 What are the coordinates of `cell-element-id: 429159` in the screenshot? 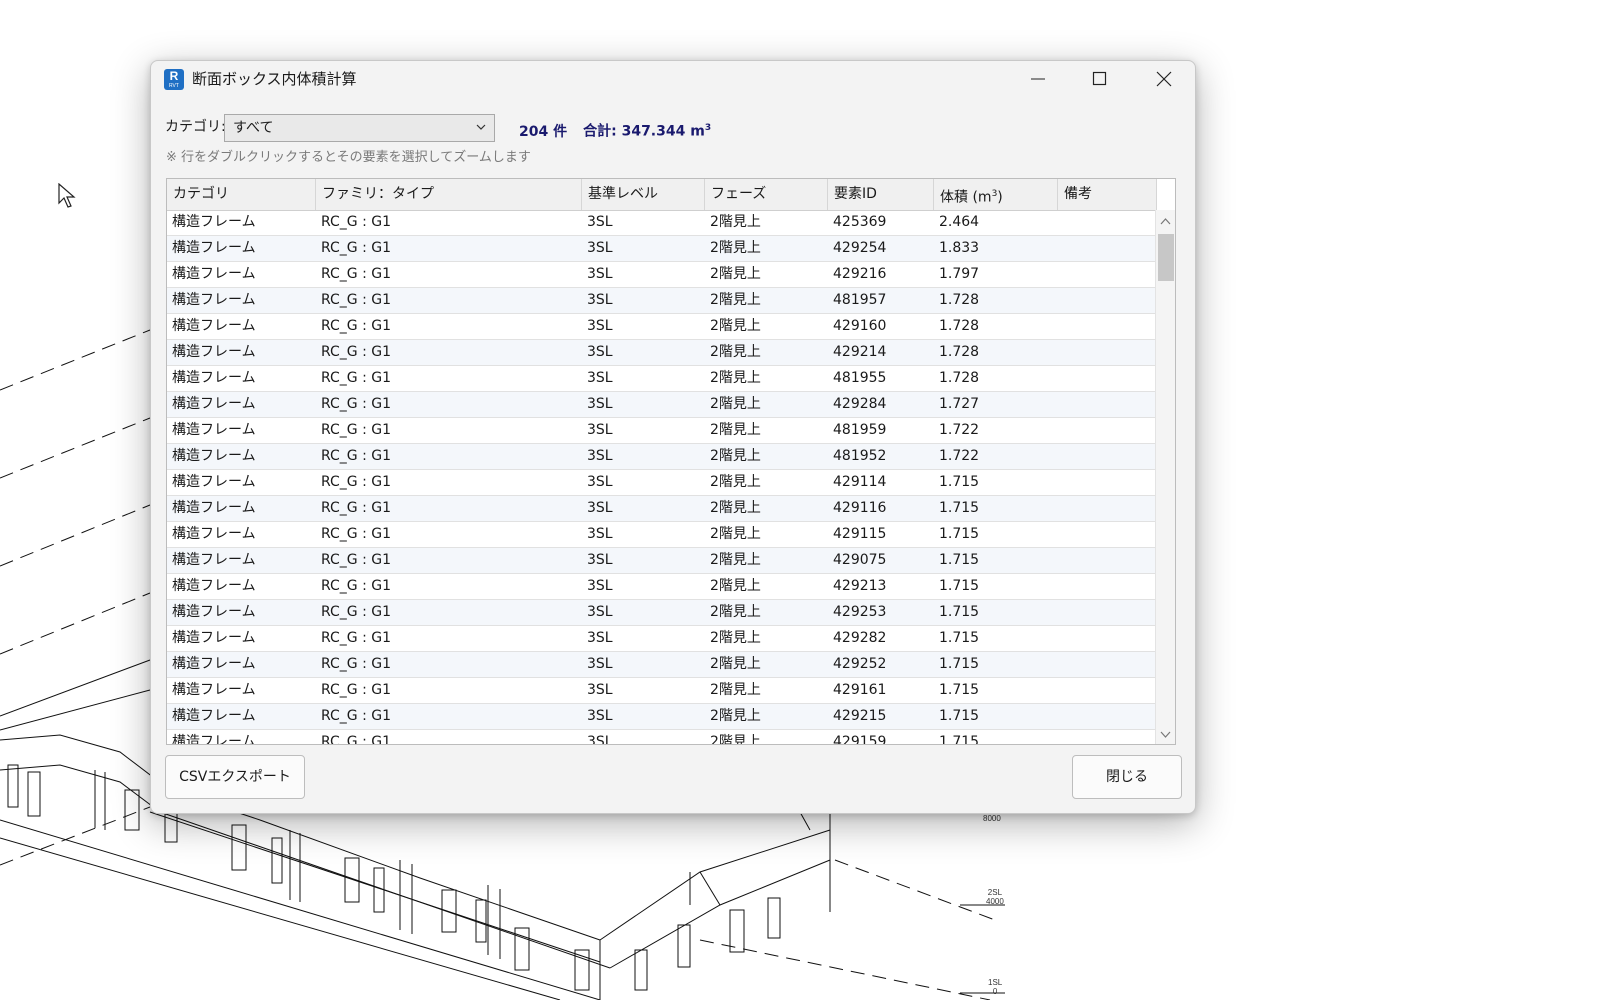 It's located at (860, 739).